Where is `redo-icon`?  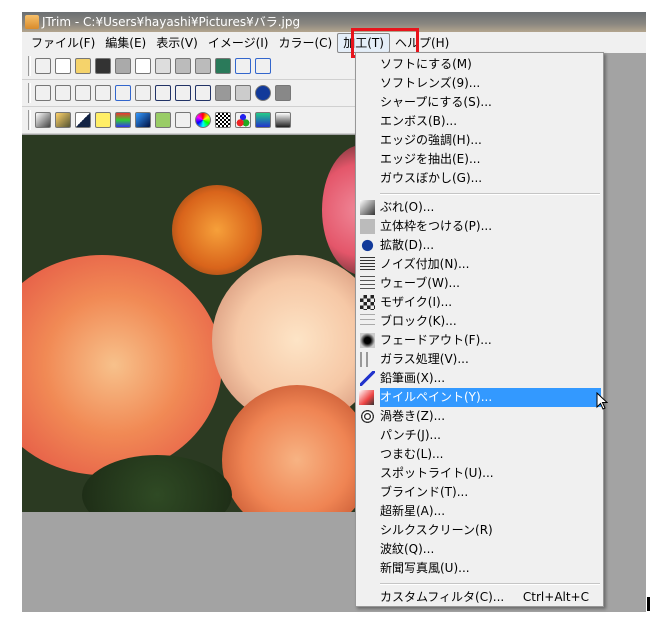 redo-icon is located at coordinates (263, 66).